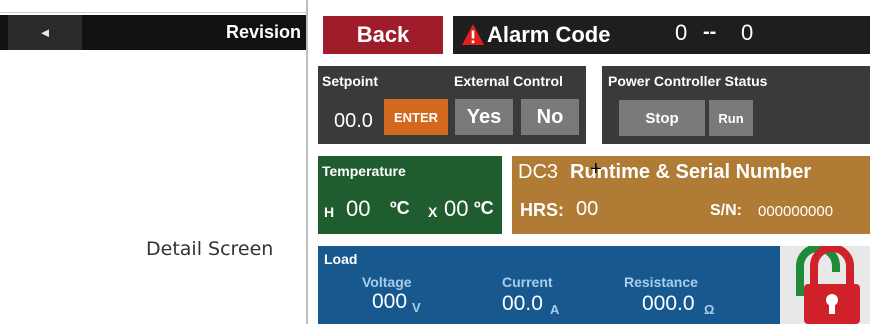  What do you see at coordinates (747, 32) in the screenshot?
I see `alarm-code-value-b: 0` at bounding box center [747, 32].